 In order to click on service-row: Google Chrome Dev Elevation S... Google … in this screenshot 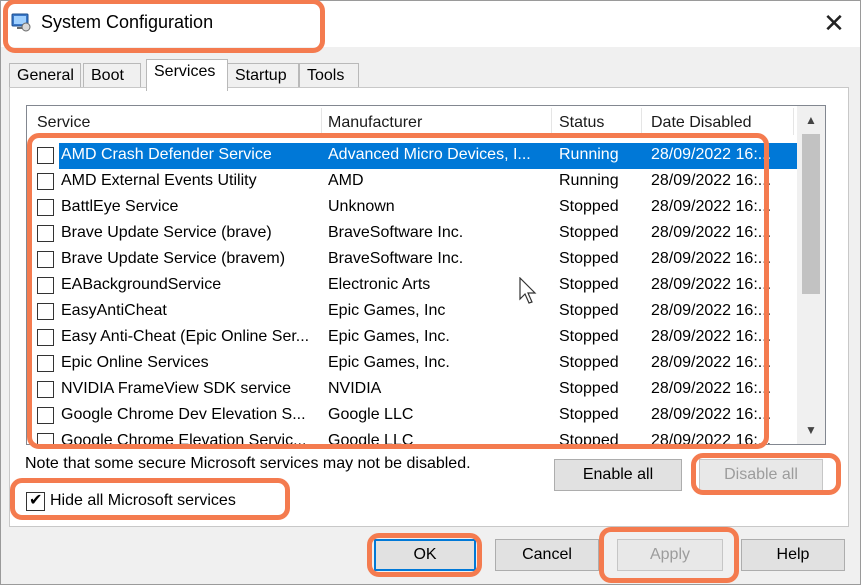, I will do `click(412, 416)`.